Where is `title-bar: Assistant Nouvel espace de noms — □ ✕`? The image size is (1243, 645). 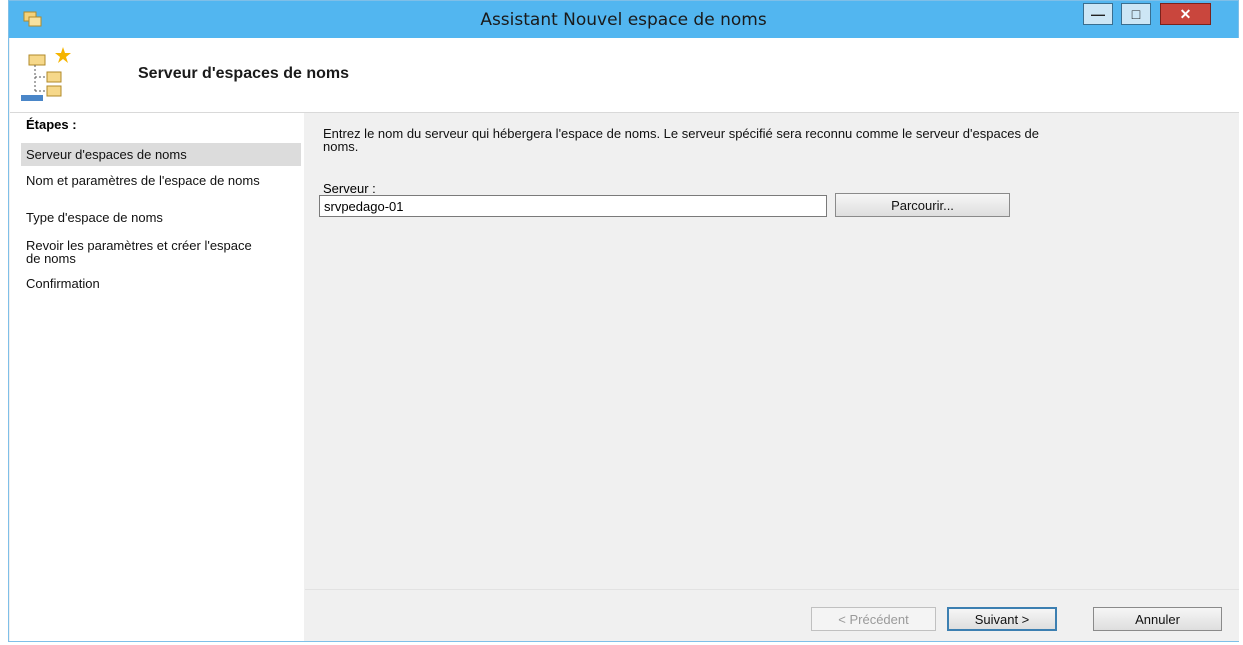
title-bar: Assistant Nouvel espace de noms — □ ✕ is located at coordinates (623, 19).